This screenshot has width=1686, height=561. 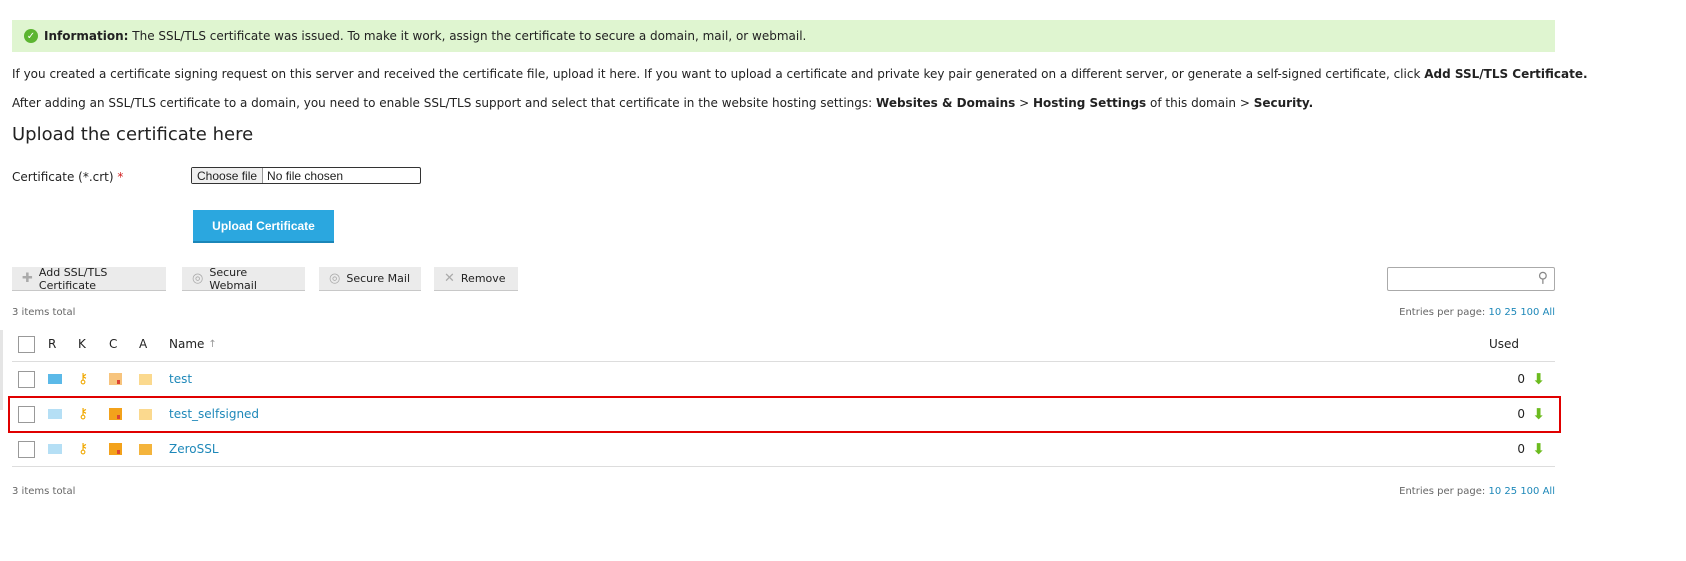 I want to click on add-certificate-button: ✚ Add SSL/TLS Certificate, so click(x=89, y=279).